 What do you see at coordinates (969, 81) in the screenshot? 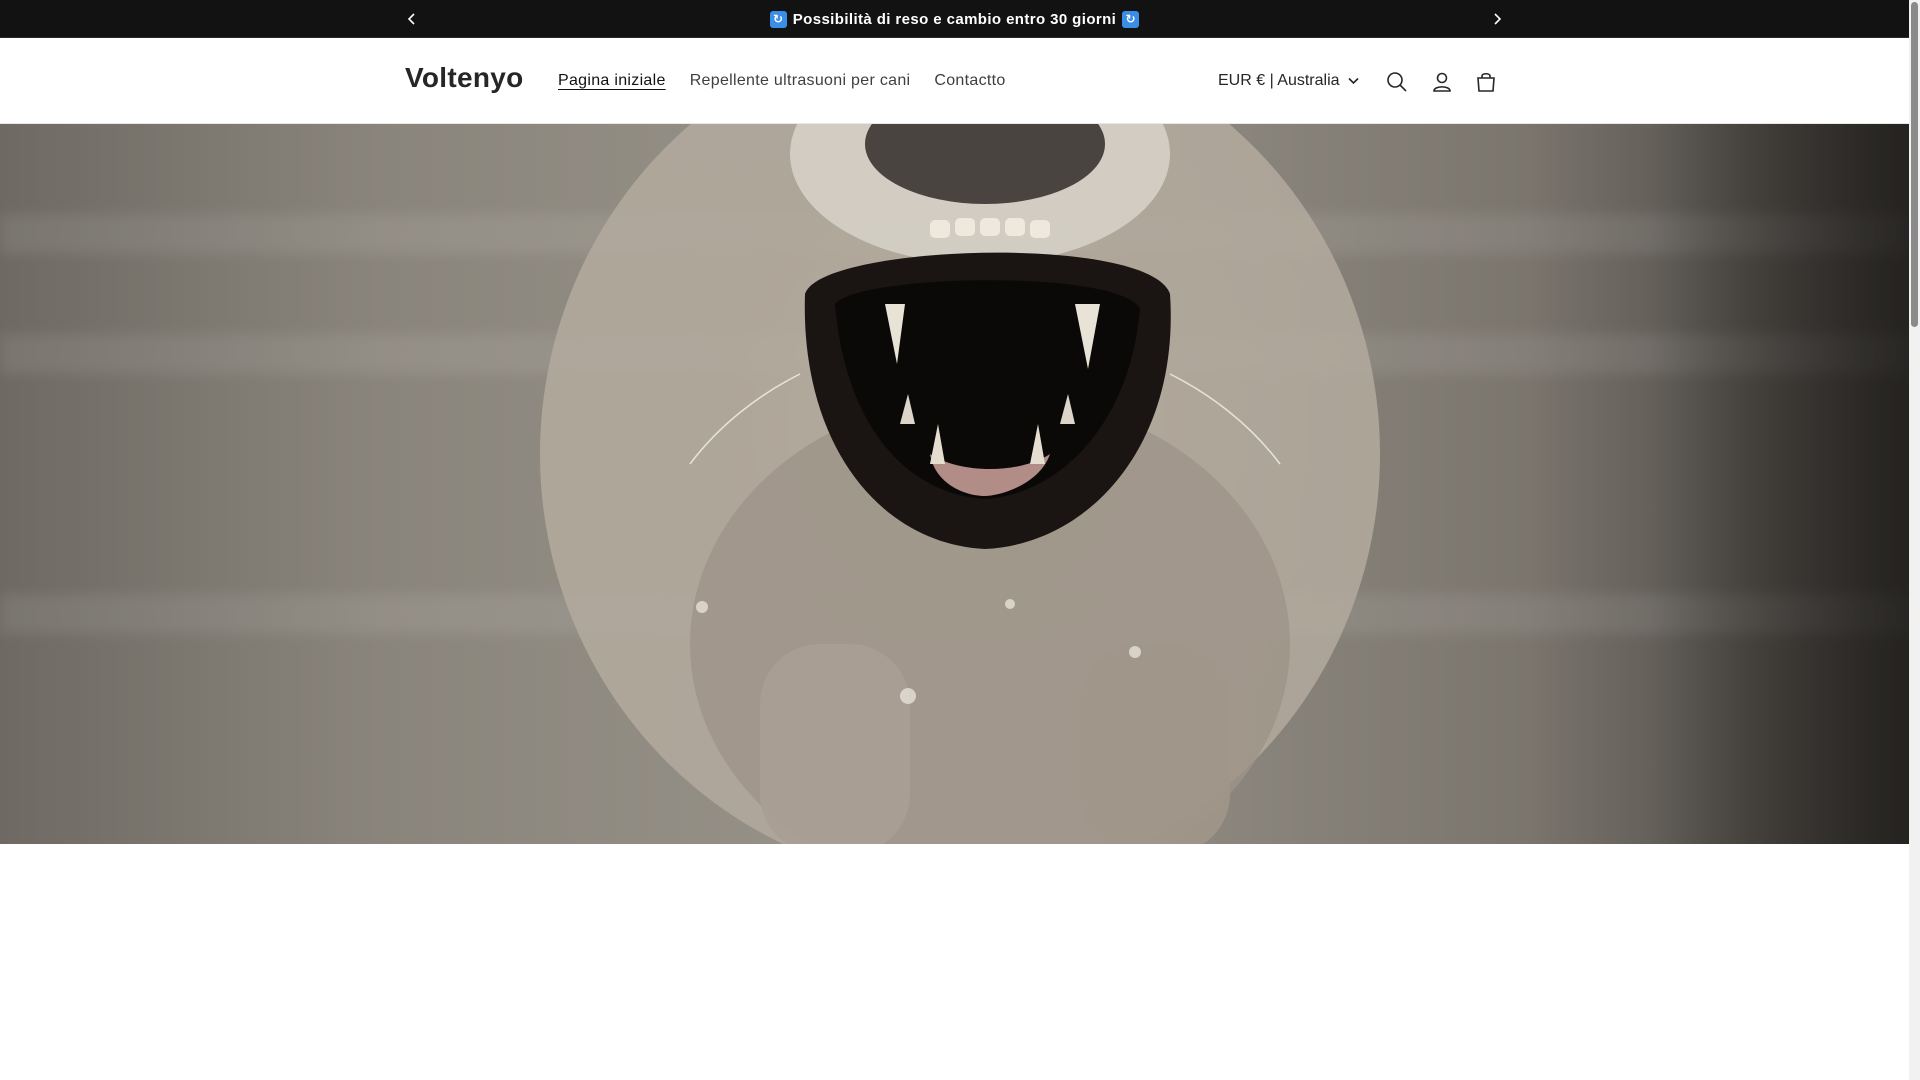
I see `nav-link-contact: Contactto` at bounding box center [969, 81].